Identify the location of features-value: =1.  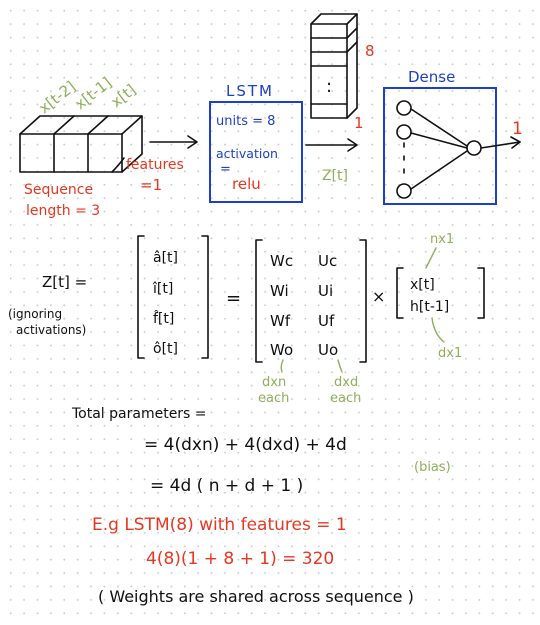
(151, 185).